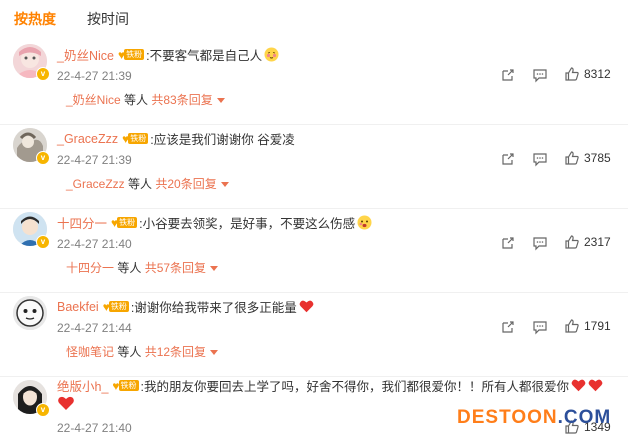  What do you see at coordinates (271, 54) in the screenshot?
I see `shy-emoji-icon` at bounding box center [271, 54].